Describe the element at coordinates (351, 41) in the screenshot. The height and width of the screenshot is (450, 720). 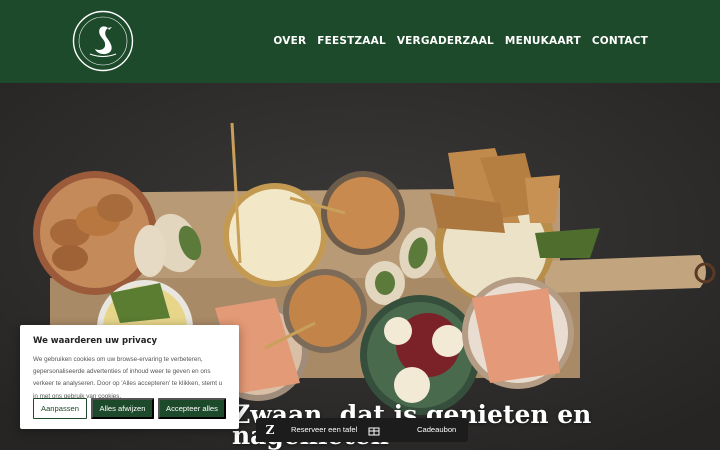
I see `nav-feestzaal: FEESTZAAL` at that location.